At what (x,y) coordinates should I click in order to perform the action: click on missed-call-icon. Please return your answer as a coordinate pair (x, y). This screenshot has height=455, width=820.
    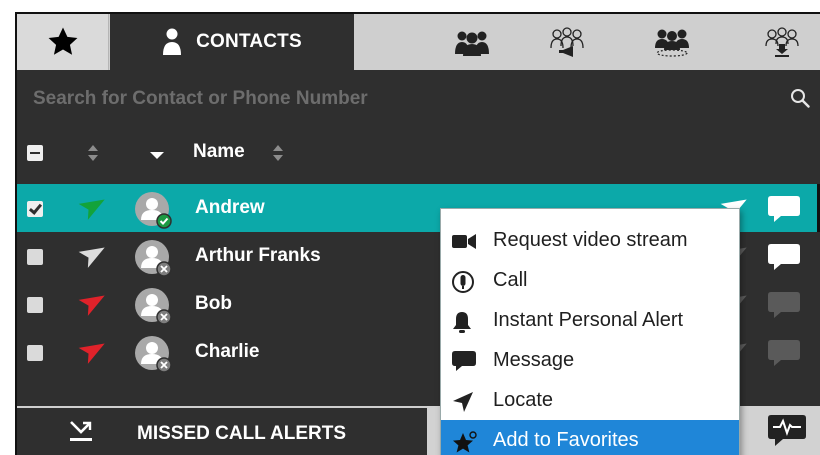
    Looking at the image, I should click on (81, 431).